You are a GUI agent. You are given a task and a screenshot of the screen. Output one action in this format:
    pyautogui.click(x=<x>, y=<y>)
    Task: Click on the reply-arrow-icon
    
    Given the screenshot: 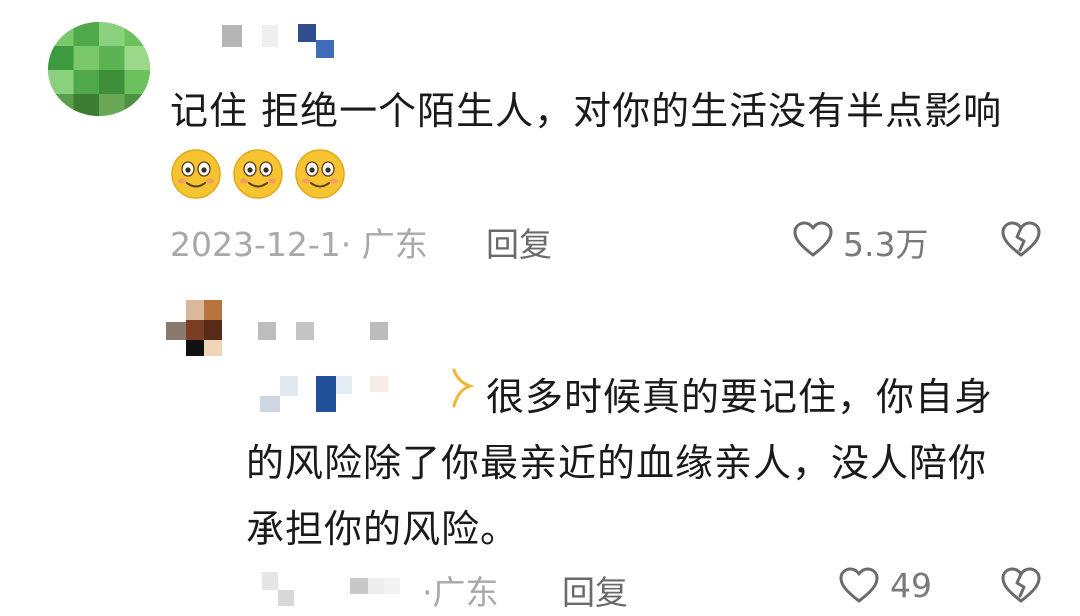 What is the action you would take?
    pyautogui.click(x=463, y=388)
    